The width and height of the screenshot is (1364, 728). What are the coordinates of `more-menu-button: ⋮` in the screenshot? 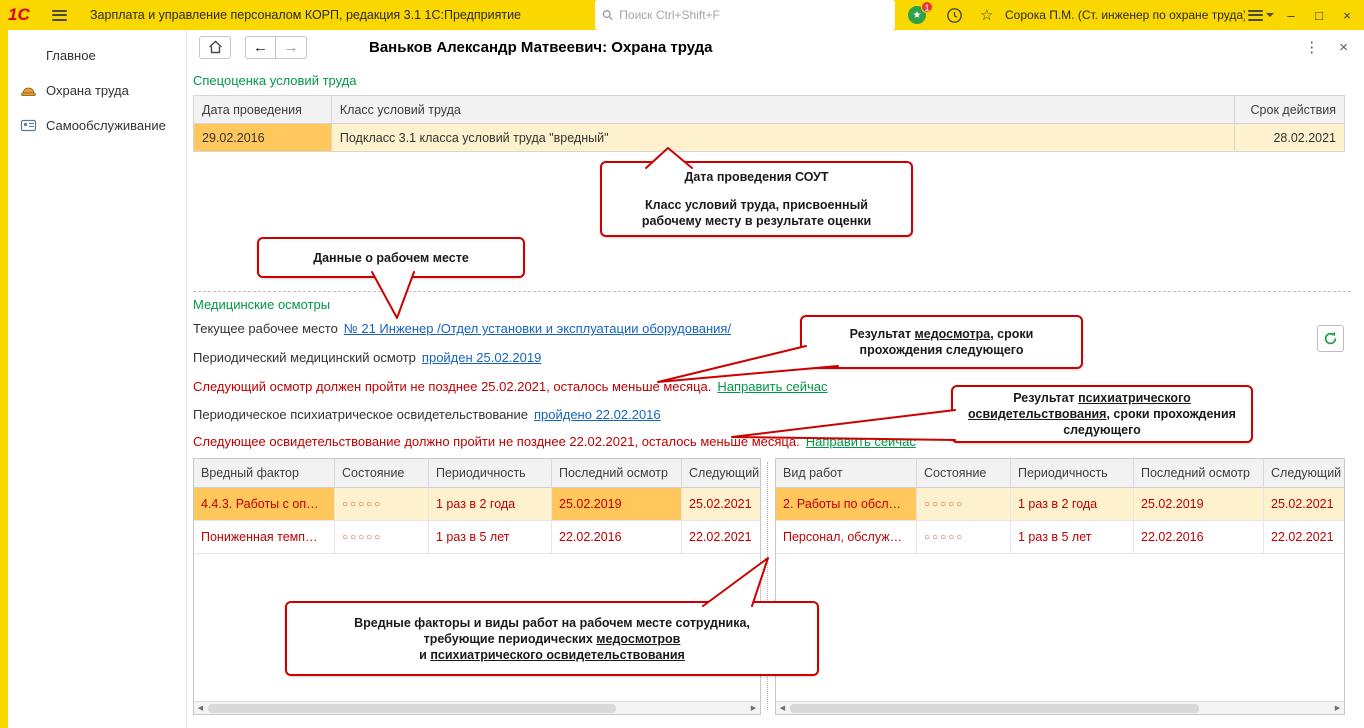 It's located at (1311, 47).